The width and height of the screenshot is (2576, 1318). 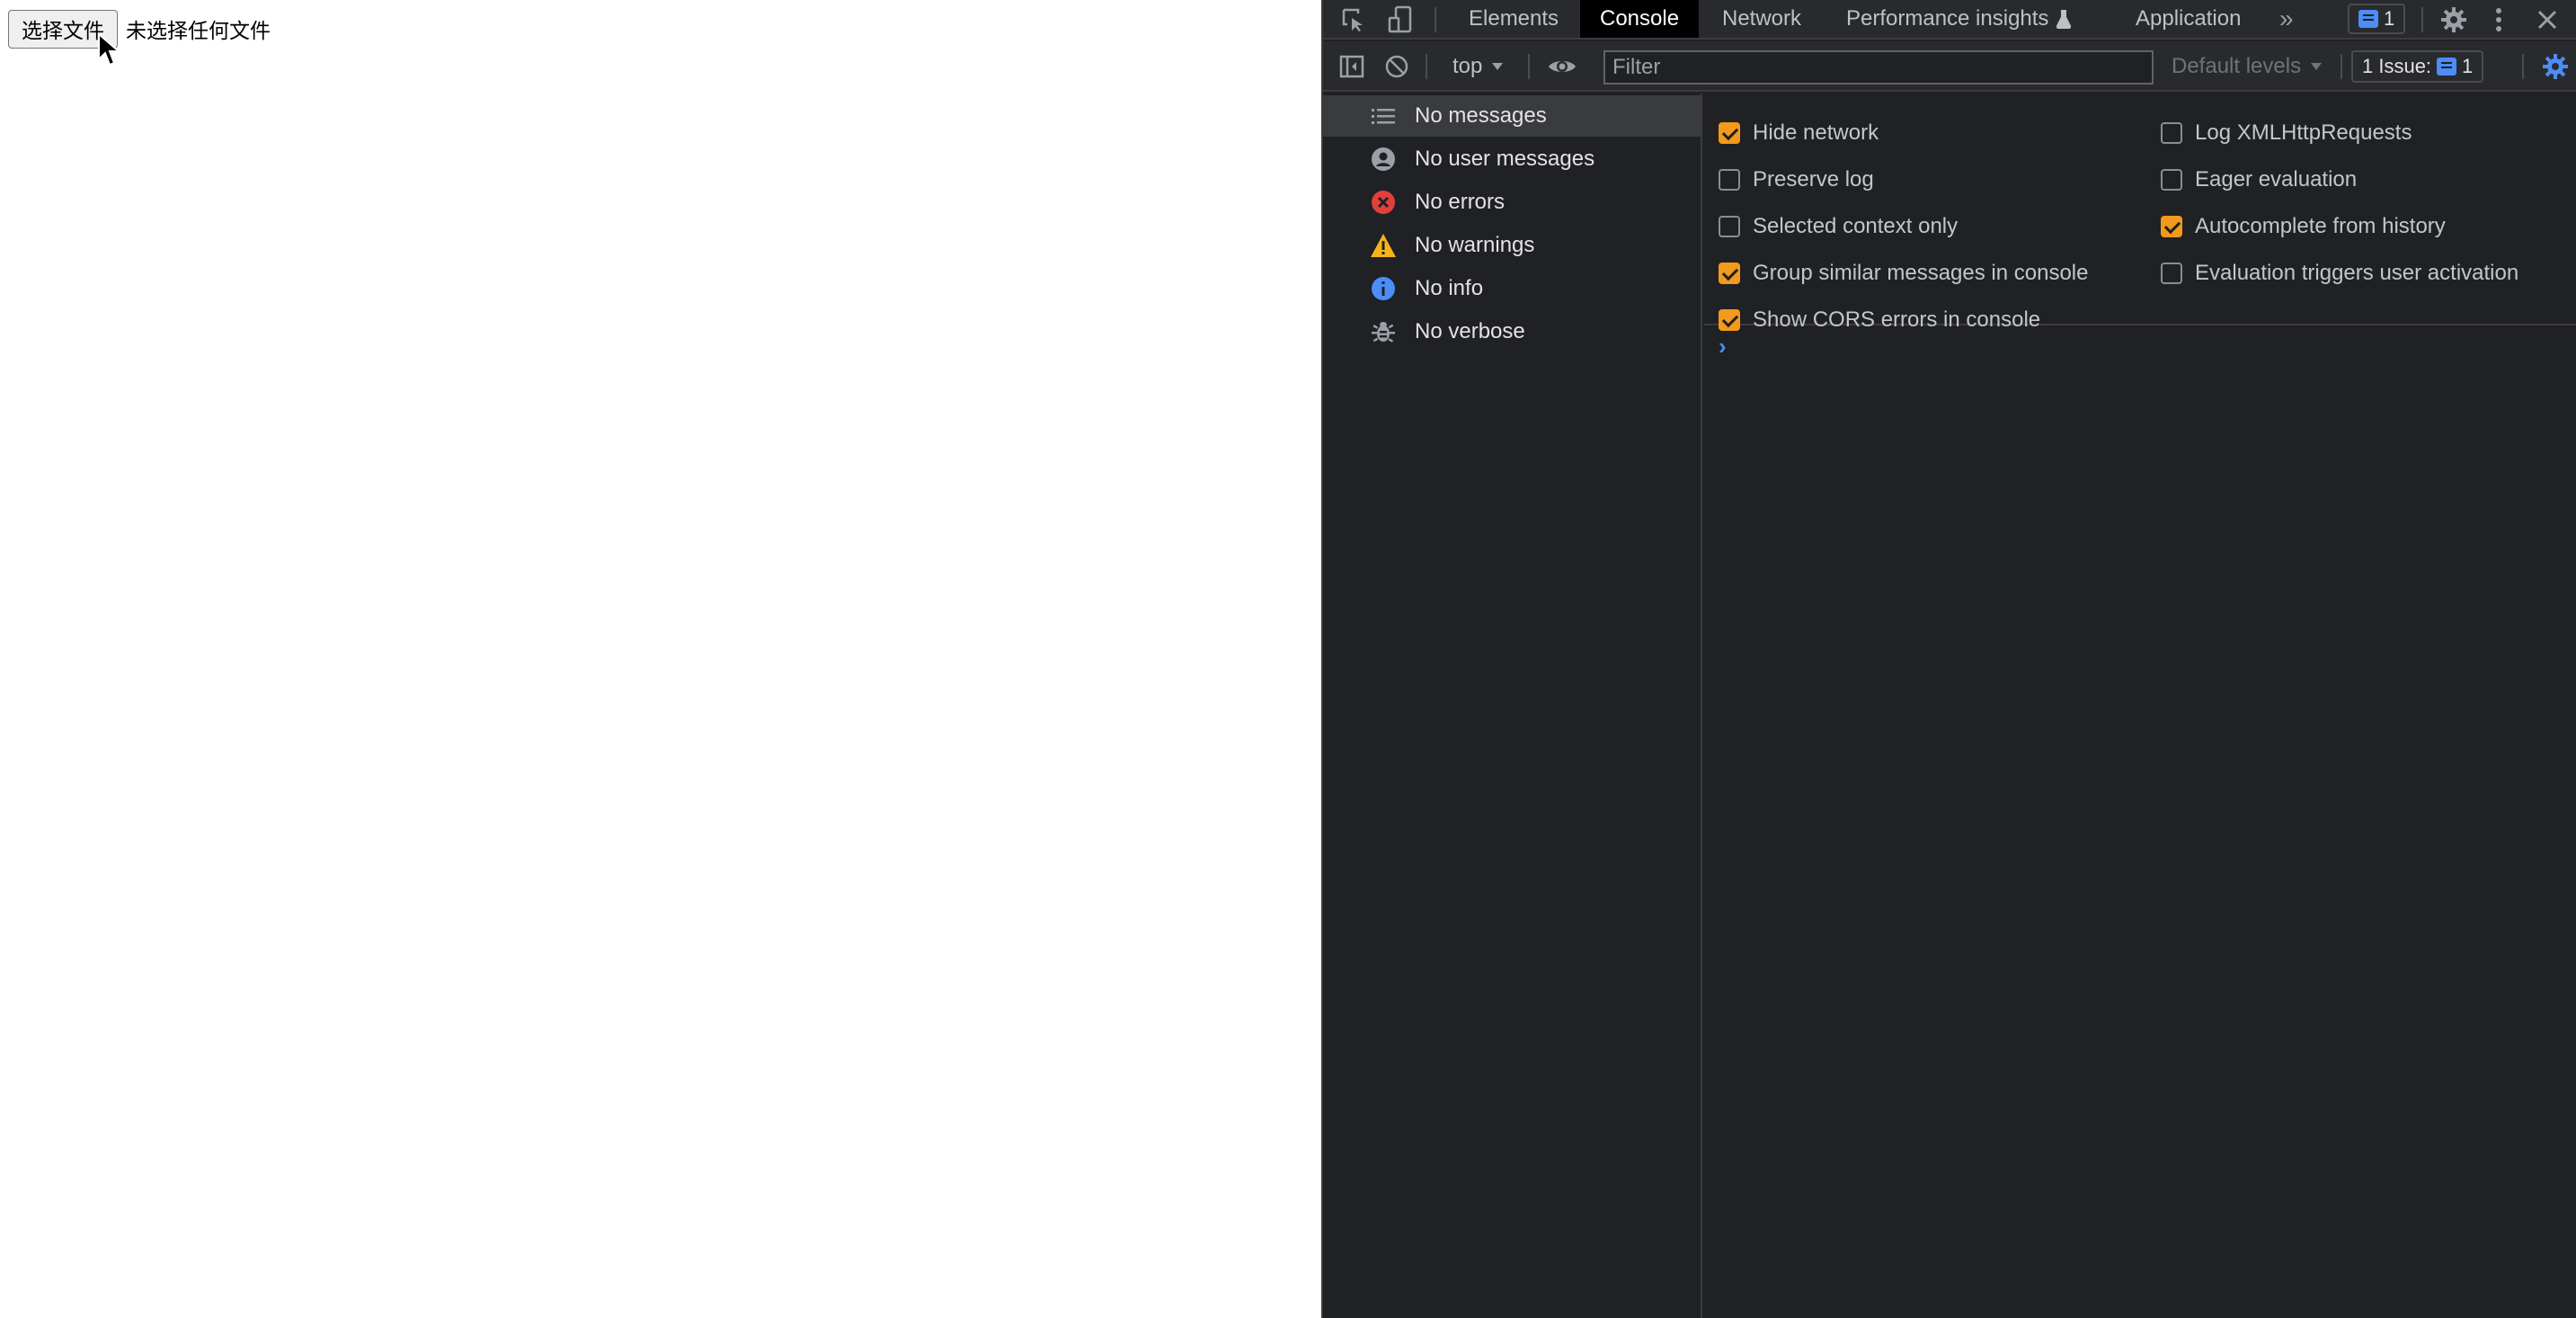 What do you see at coordinates (2064, 19) in the screenshot?
I see `flask-icon` at bounding box center [2064, 19].